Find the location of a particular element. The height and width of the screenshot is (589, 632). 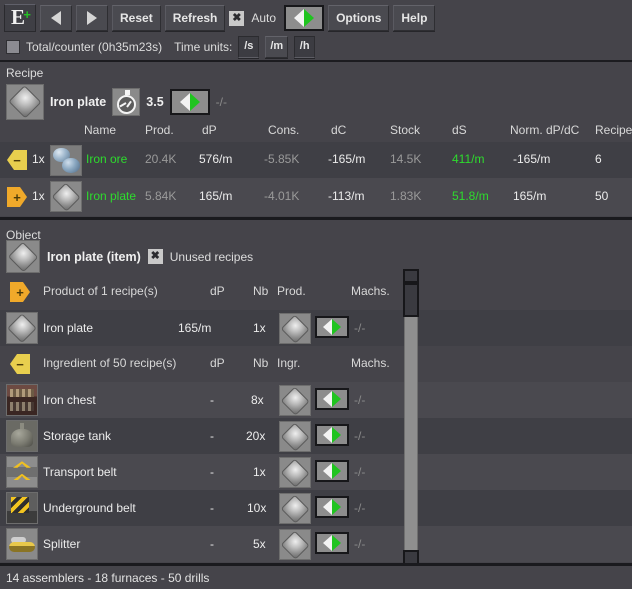

column-header-name: Name is located at coordinates (100, 130).